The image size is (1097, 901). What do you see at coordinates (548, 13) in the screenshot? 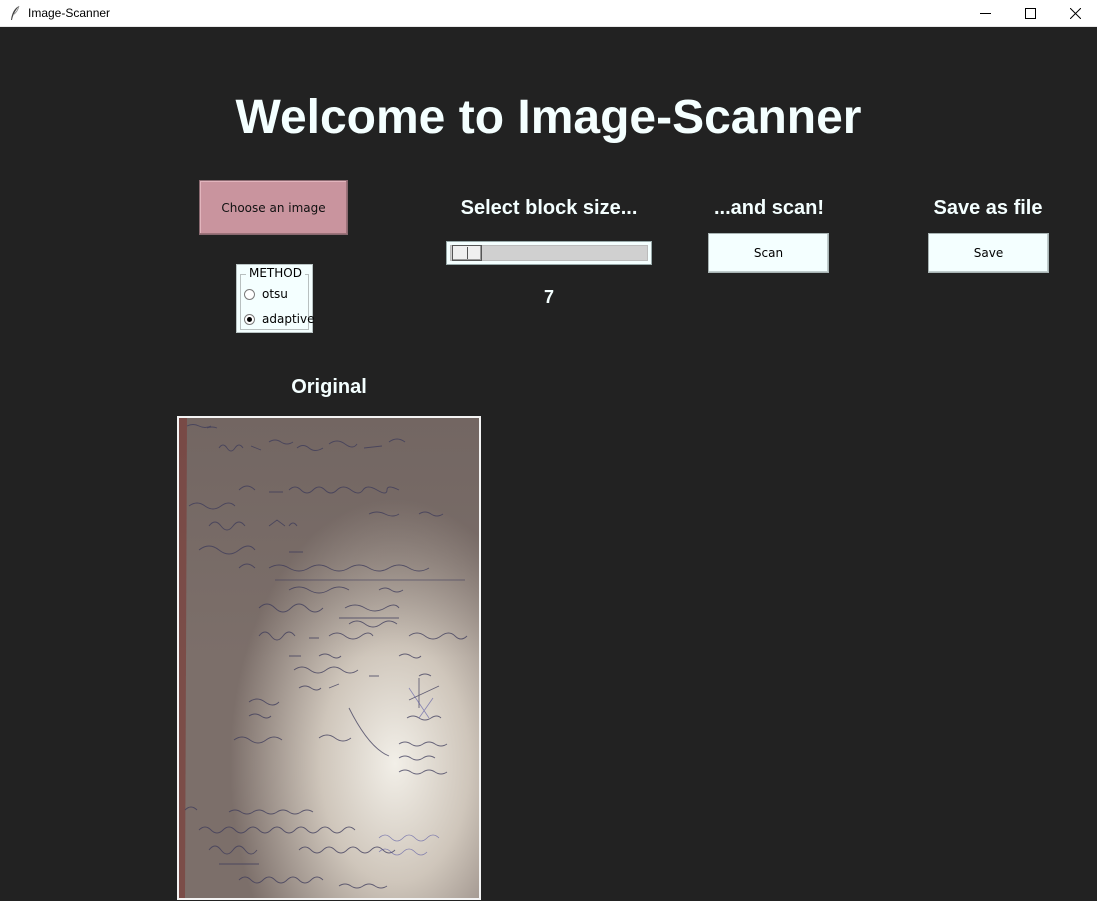
I see `window-title-bar: Image-Scanner` at bounding box center [548, 13].